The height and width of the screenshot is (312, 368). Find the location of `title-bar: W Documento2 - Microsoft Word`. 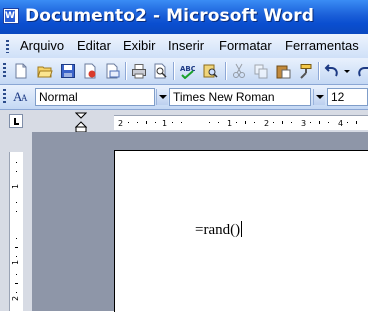

title-bar: W Documento2 - Microsoft Word is located at coordinates (184, 17).